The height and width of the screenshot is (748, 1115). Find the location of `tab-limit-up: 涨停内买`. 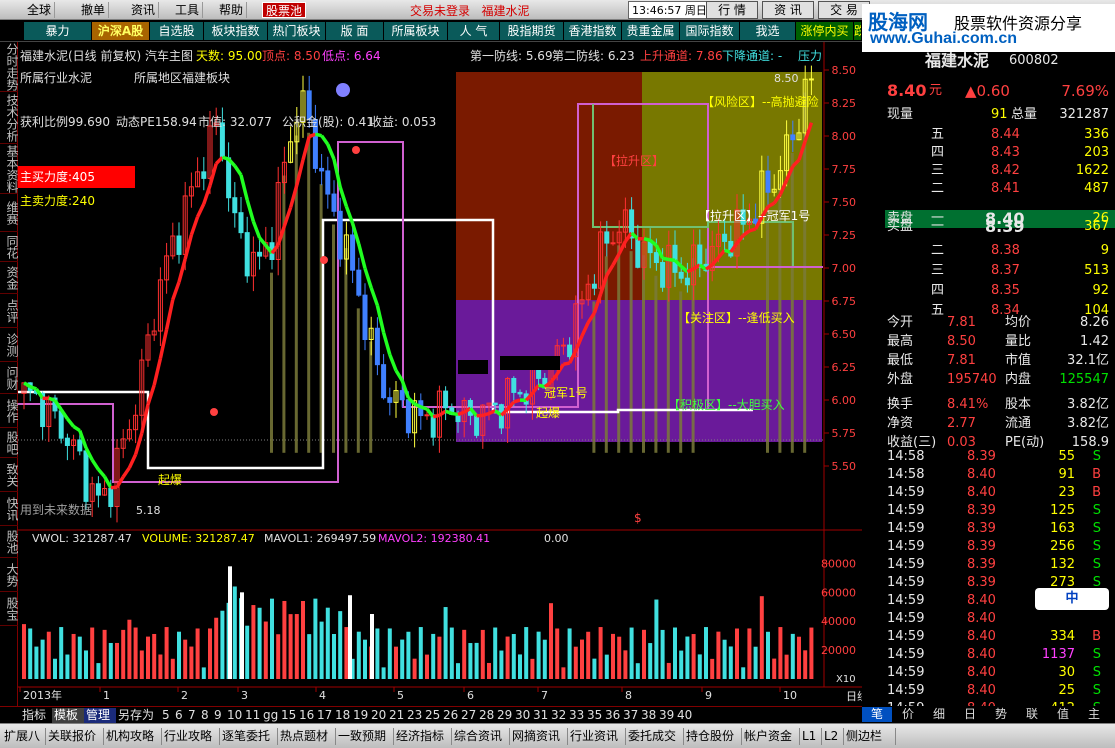

tab-limit-up: 涨停内买 is located at coordinates (825, 31).